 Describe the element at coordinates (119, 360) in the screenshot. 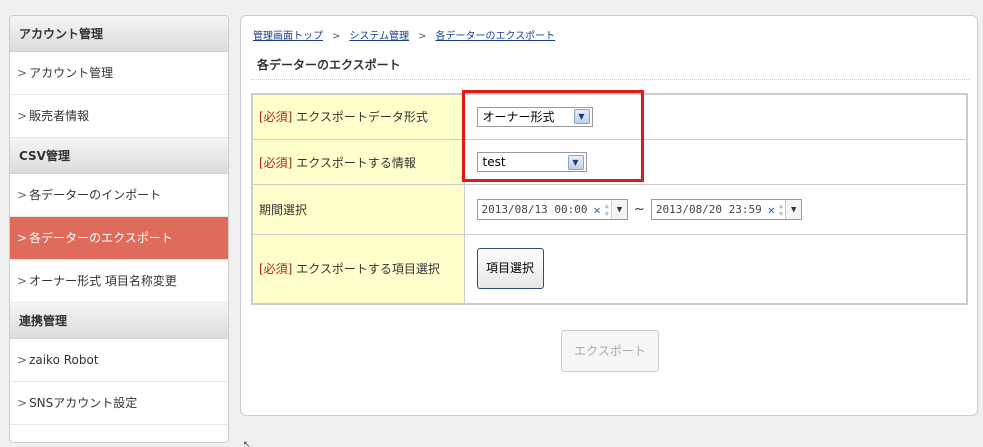

I see `sidebar-item-zaiko-robot: > zaiko Robot` at that location.